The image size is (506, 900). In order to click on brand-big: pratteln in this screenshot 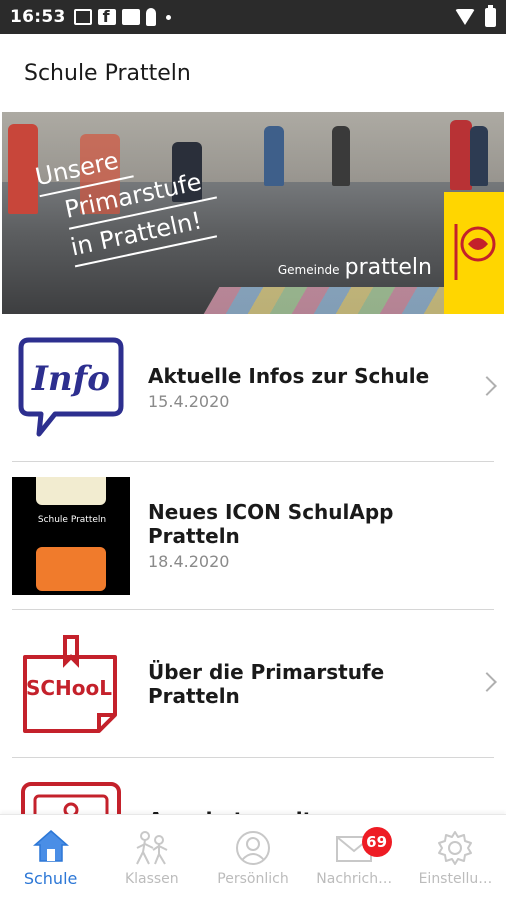, I will do `click(388, 267)`.